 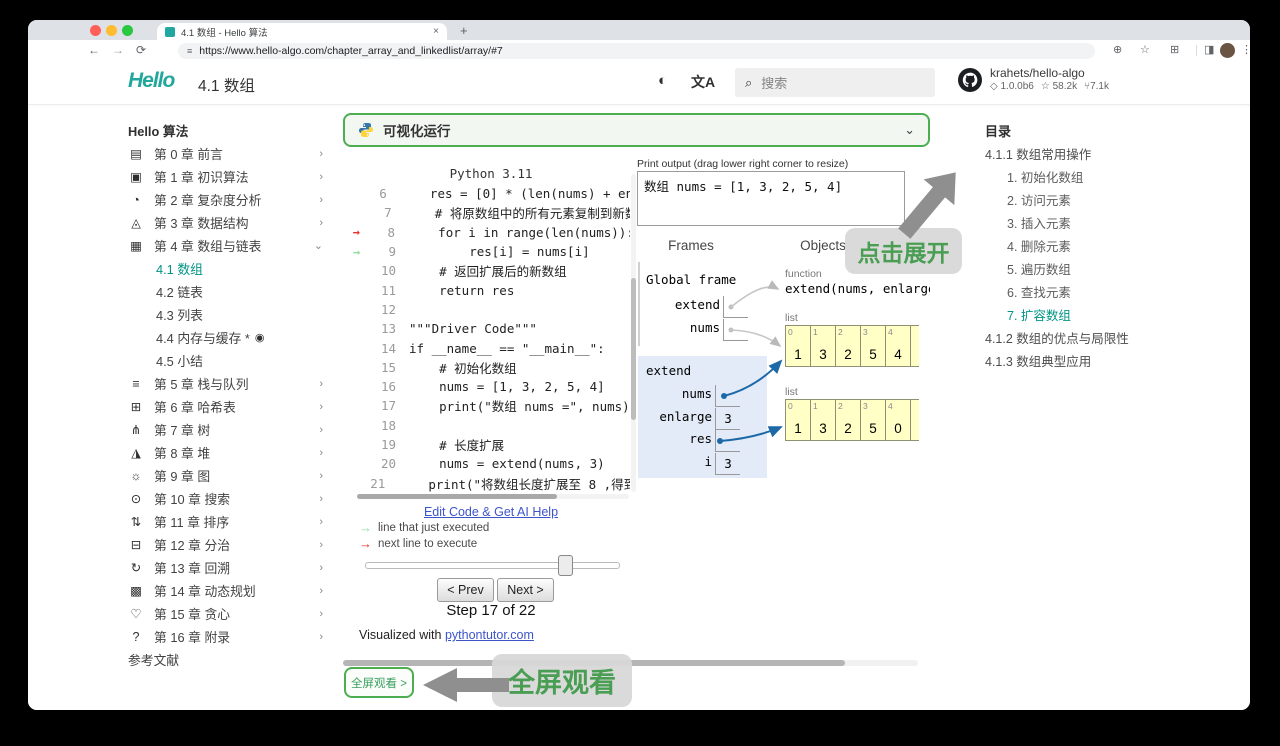 What do you see at coordinates (565, 565) in the screenshot?
I see `slider-thumb` at bounding box center [565, 565].